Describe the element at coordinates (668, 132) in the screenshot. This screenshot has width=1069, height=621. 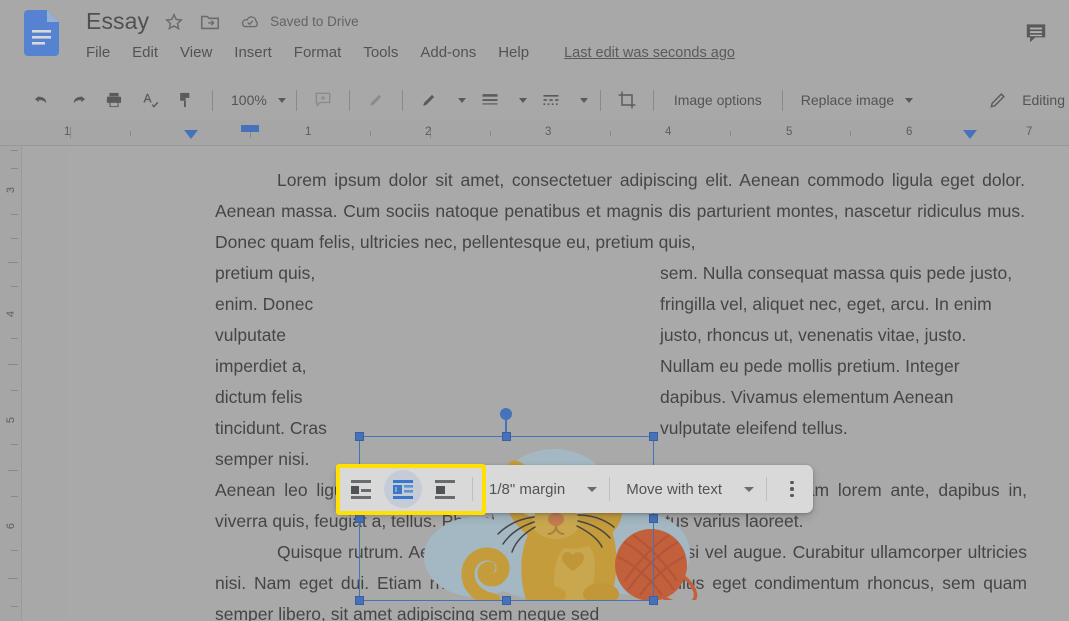
I see `ruler-number: 4` at that location.